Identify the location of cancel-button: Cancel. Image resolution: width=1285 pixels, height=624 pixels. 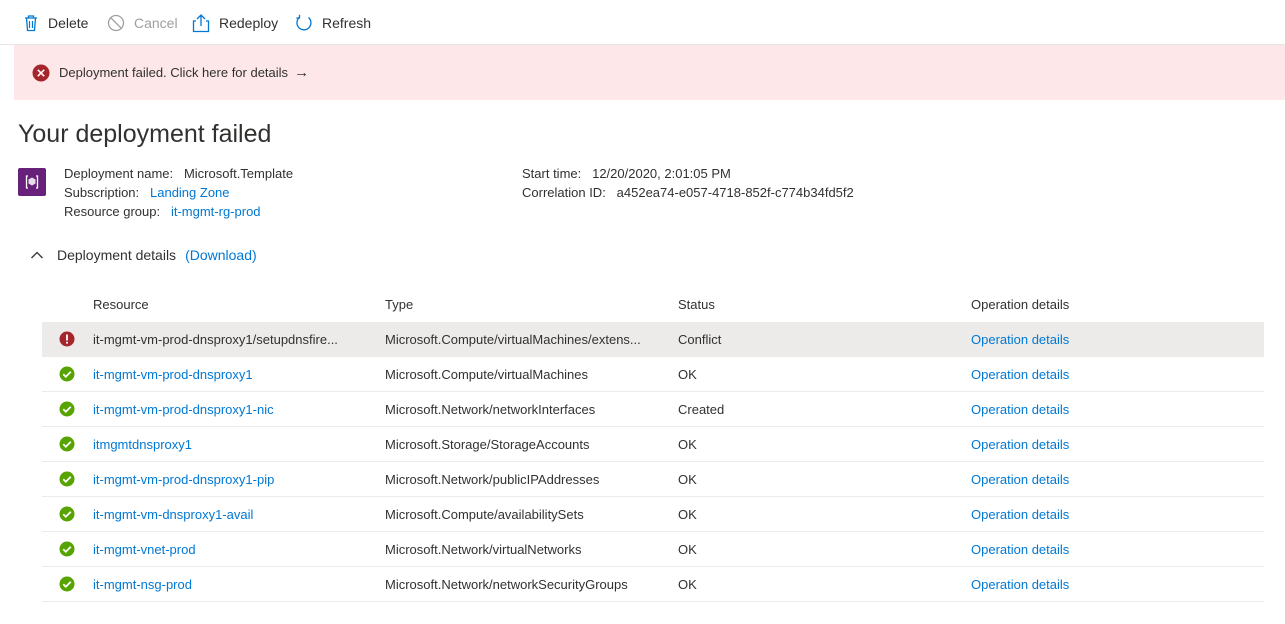
(142, 23).